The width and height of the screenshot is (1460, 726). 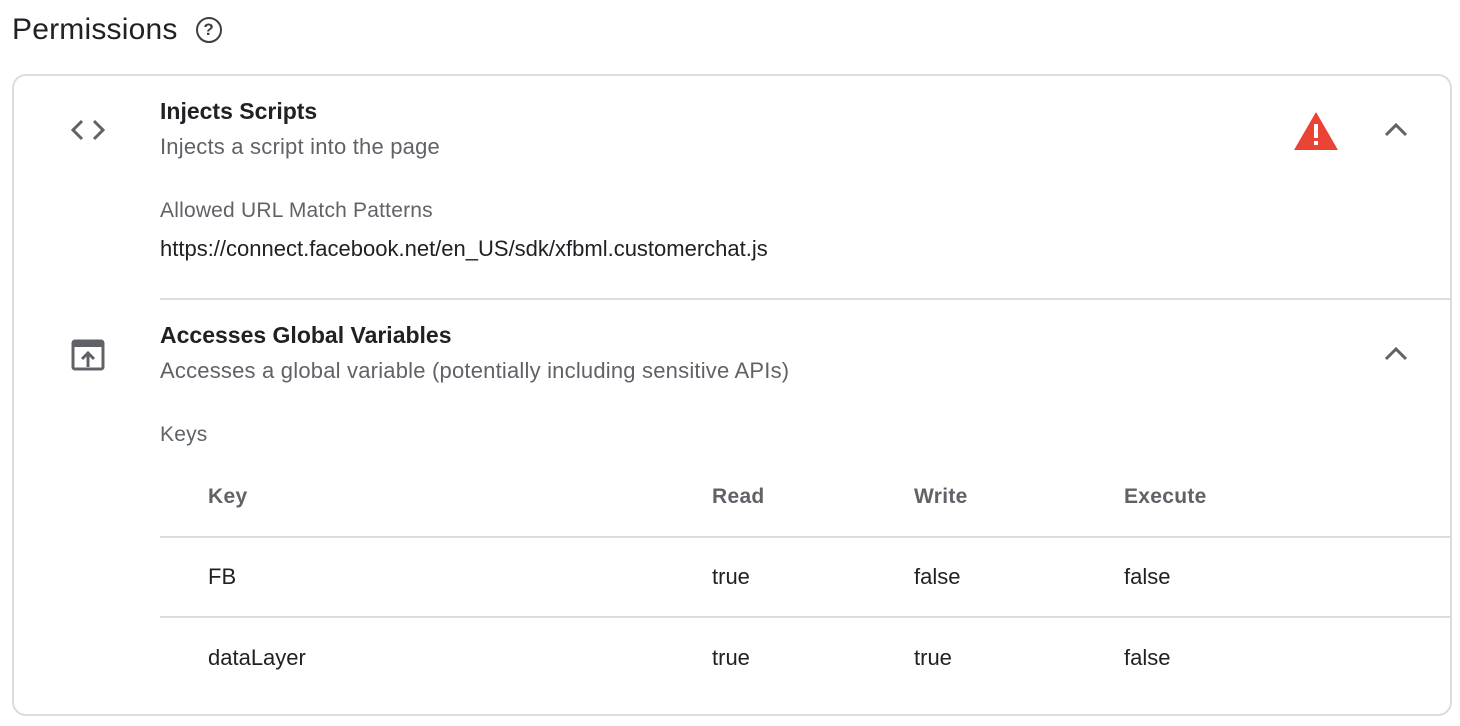 What do you see at coordinates (228, 496) in the screenshot?
I see `column-header-key: Key` at bounding box center [228, 496].